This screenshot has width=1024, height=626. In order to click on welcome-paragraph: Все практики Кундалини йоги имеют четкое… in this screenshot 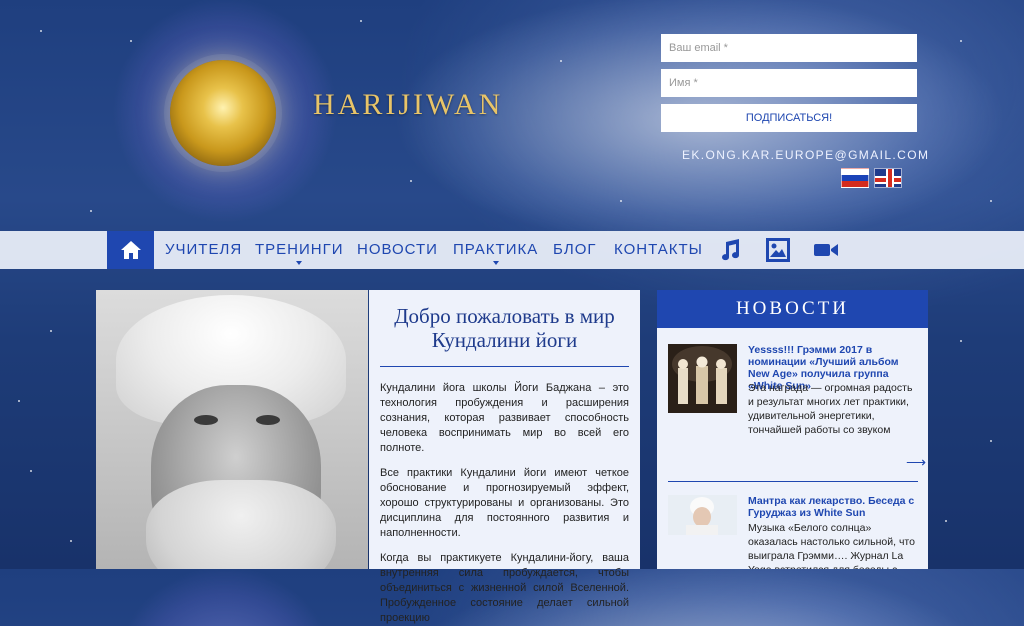, I will do `click(504, 503)`.